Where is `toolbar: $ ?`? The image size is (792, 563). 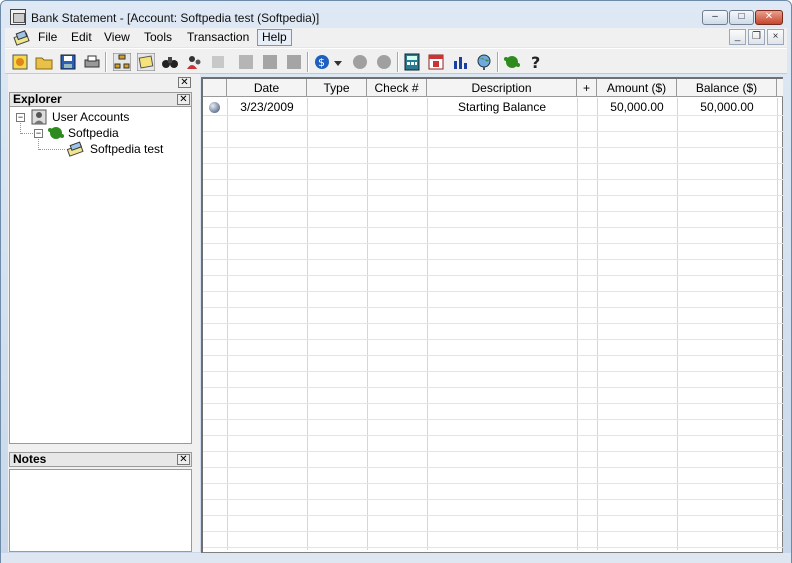
toolbar: $ ? is located at coordinates (396, 61).